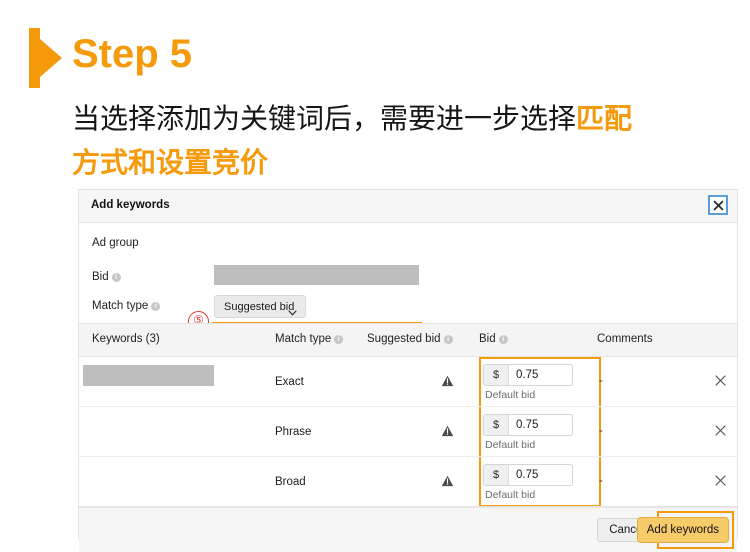 This screenshot has width=750, height=552. Describe the element at coordinates (408, 206) in the screenshot. I see `dialog-header: Add keywords` at that location.